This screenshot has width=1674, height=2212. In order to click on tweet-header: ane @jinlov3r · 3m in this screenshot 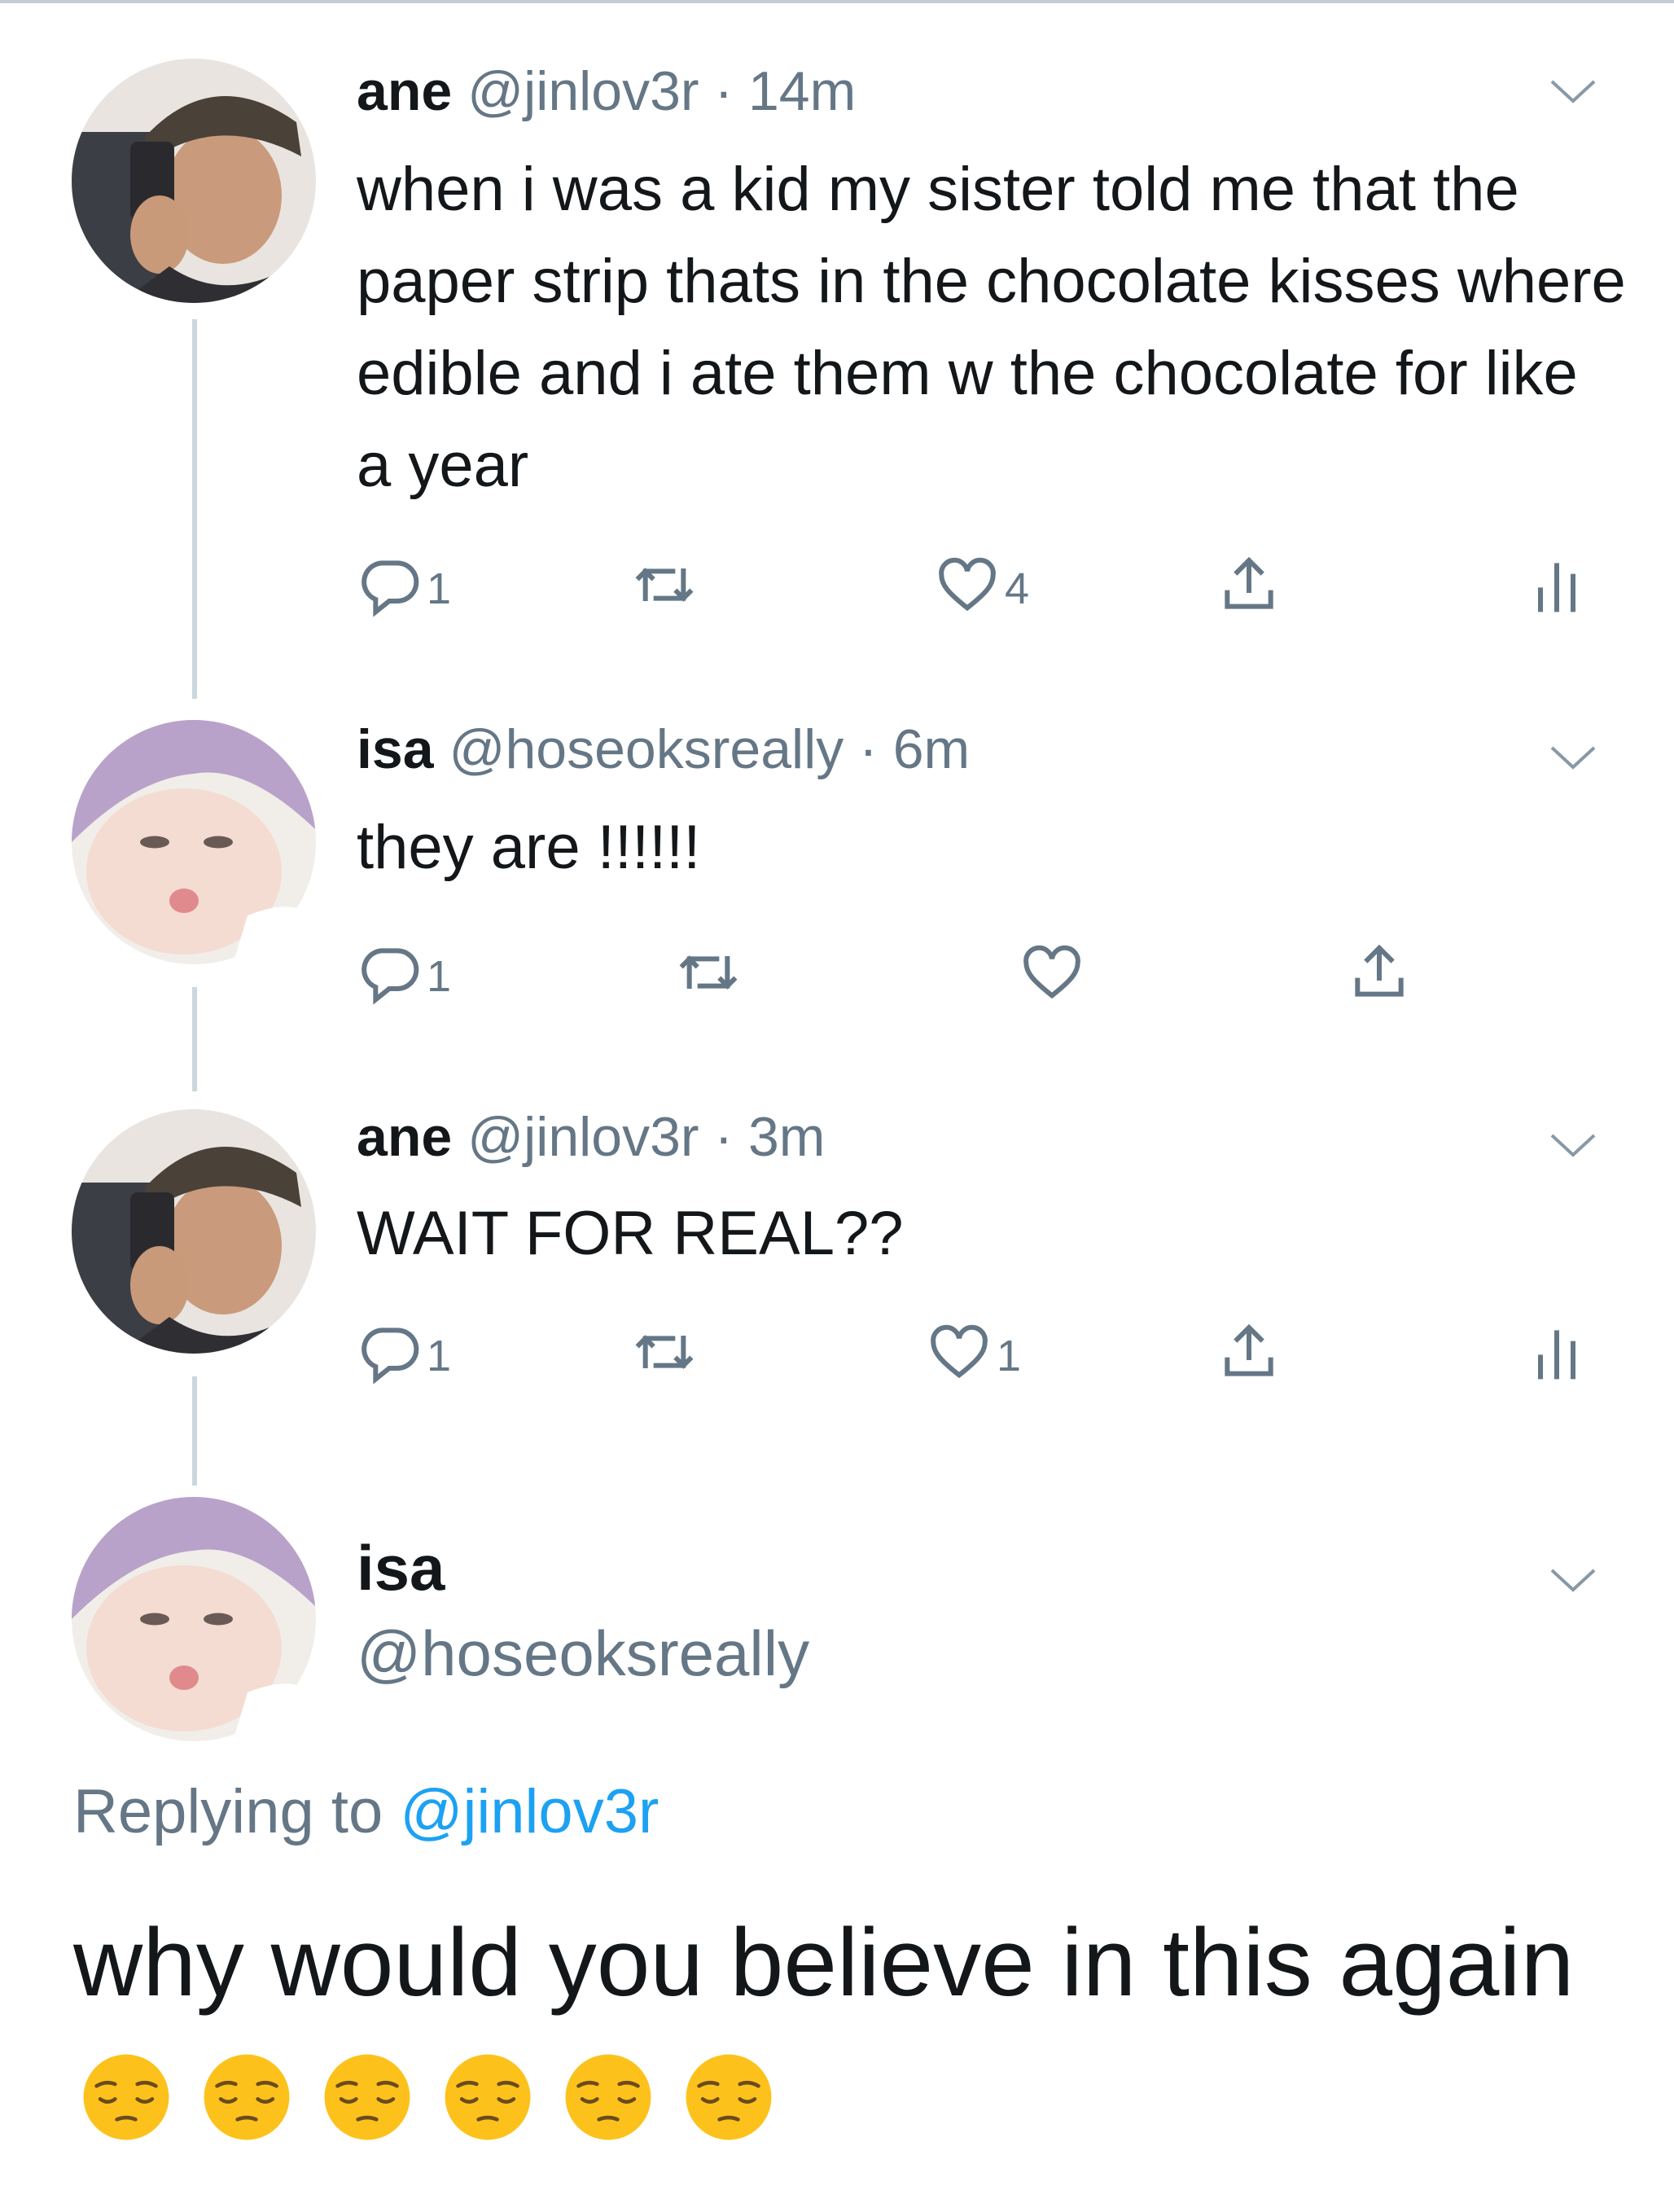, I will do `click(591, 1137)`.